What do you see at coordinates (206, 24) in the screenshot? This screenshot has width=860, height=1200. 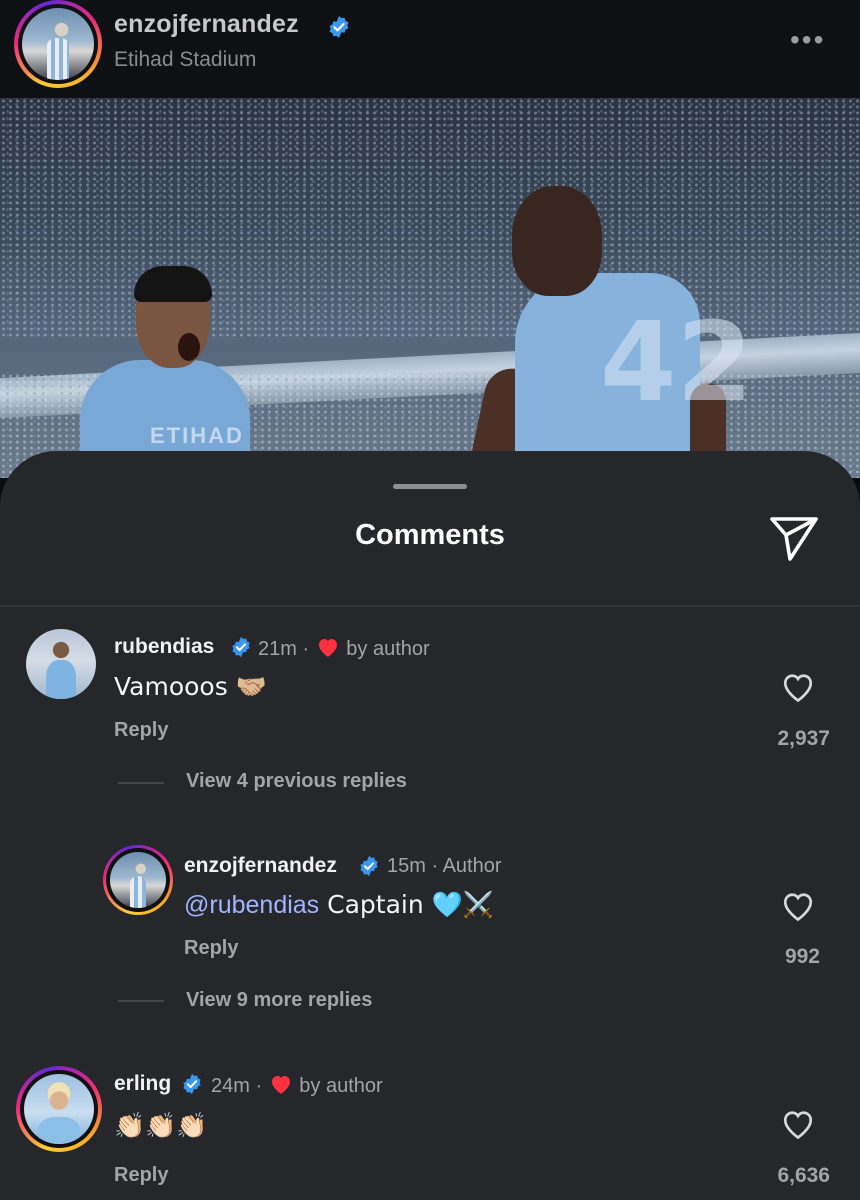 I see `author-username: enzojfernandez` at bounding box center [206, 24].